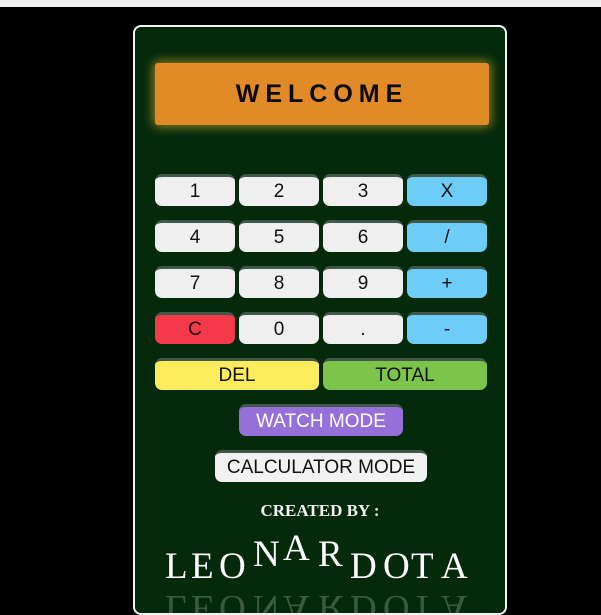  What do you see at coordinates (279, 236) in the screenshot?
I see `key-5: 5` at bounding box center [279, 236].